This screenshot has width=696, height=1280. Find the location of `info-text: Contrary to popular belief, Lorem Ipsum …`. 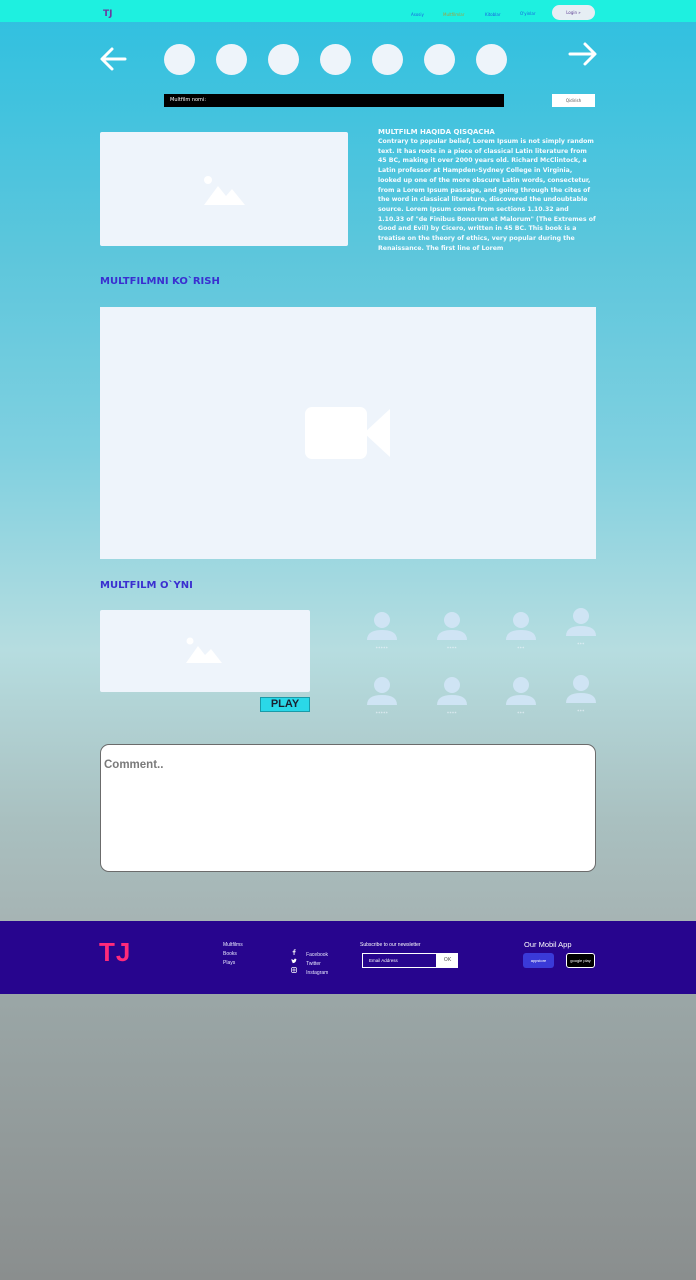

info-text: Contrary to popular belief, Lorem Ipsum … is located at coordinates (487, 195).